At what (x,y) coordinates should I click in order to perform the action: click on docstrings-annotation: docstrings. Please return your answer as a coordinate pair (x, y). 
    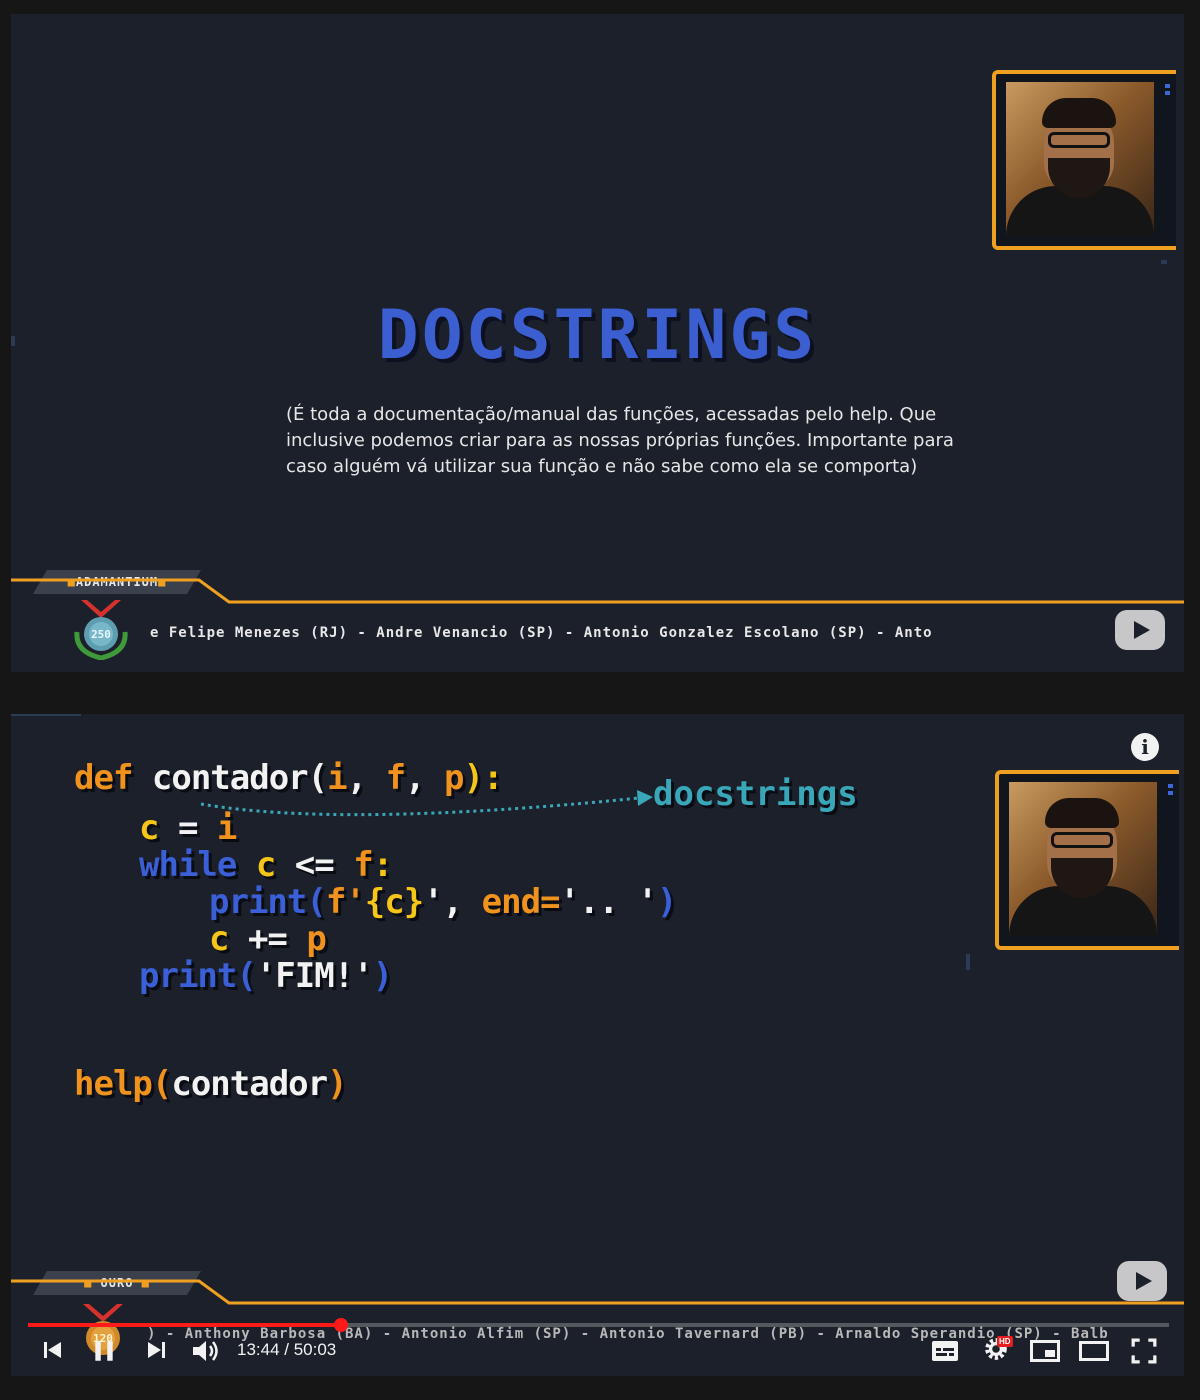
    Looking at the image, I should click on (755, 794).